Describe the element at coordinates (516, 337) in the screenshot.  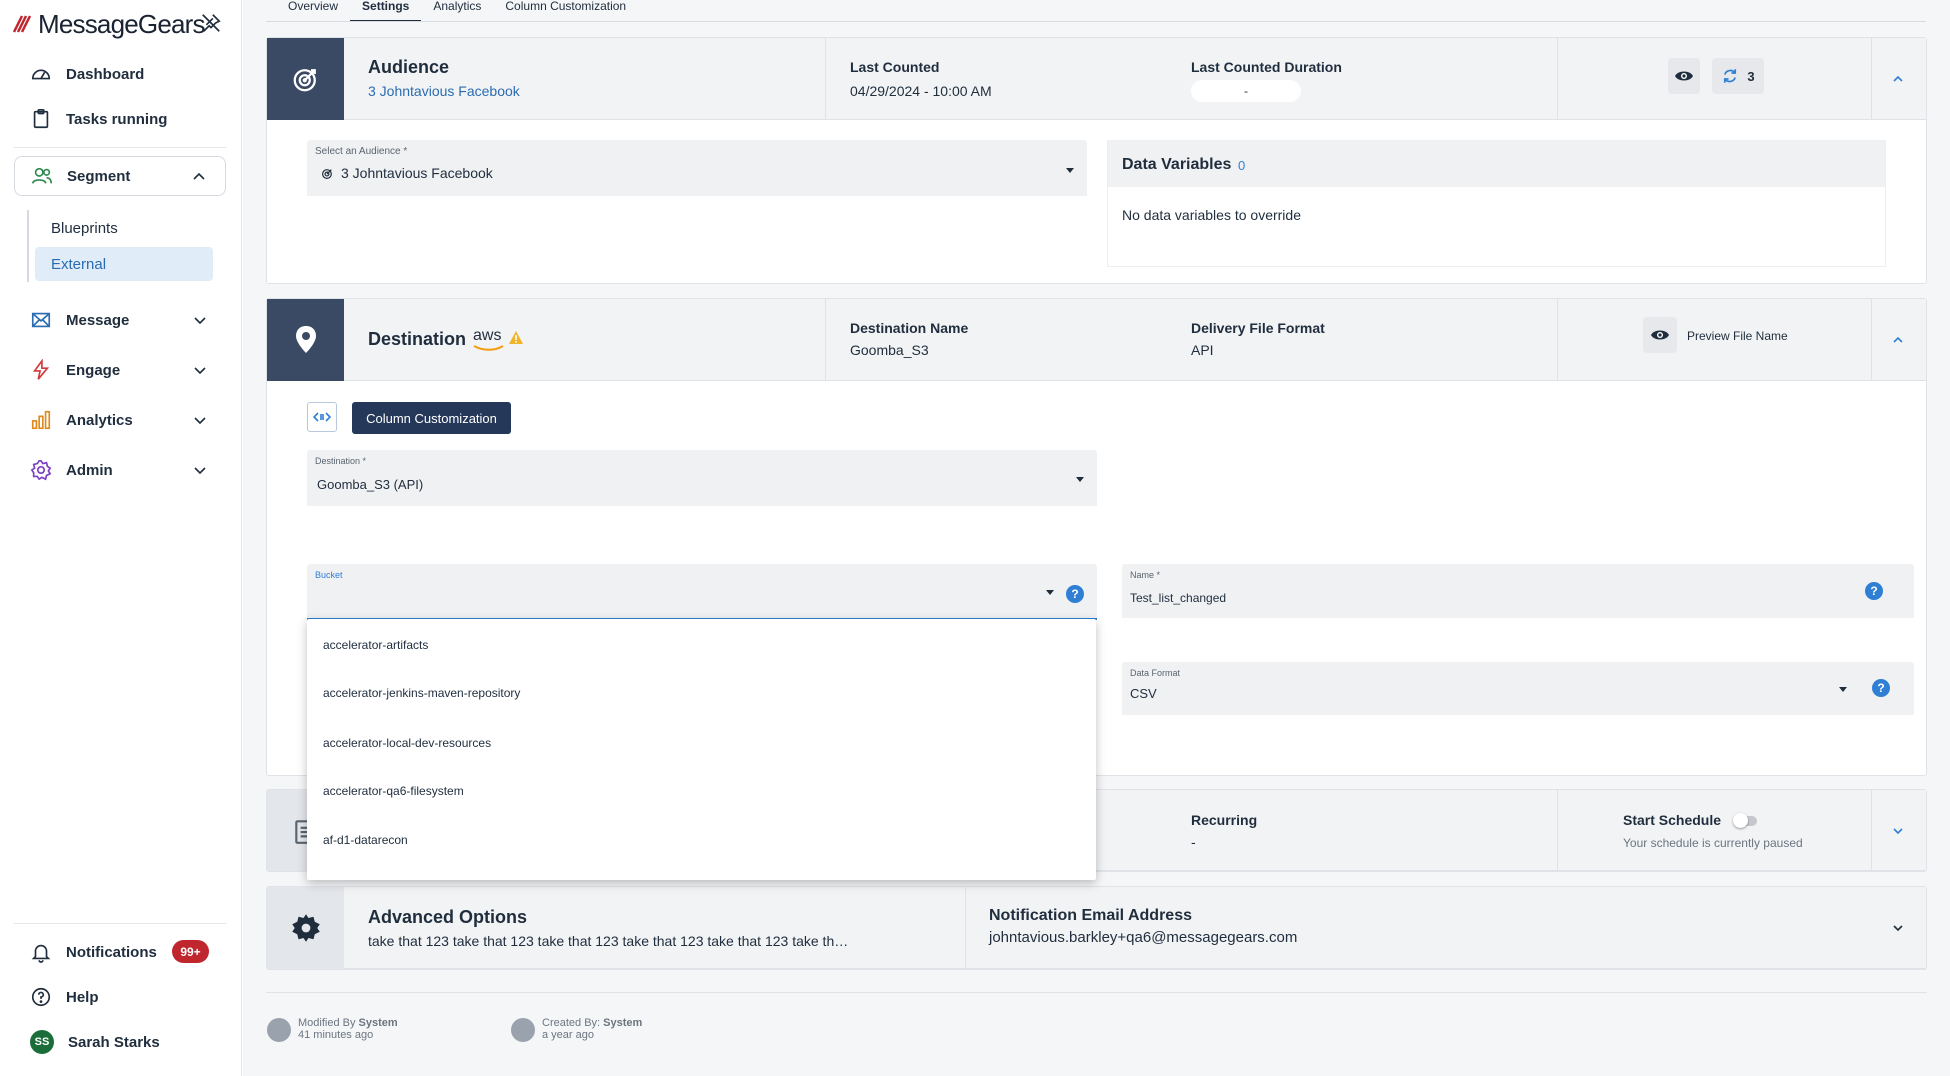
I see `warning-icon` at that location.